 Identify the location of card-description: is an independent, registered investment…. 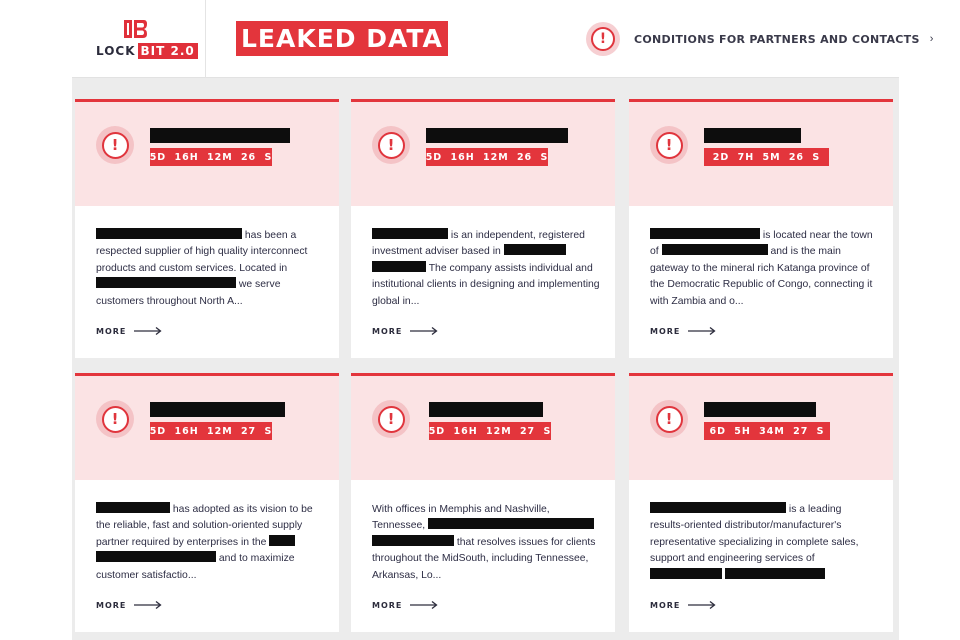
(486, 267).